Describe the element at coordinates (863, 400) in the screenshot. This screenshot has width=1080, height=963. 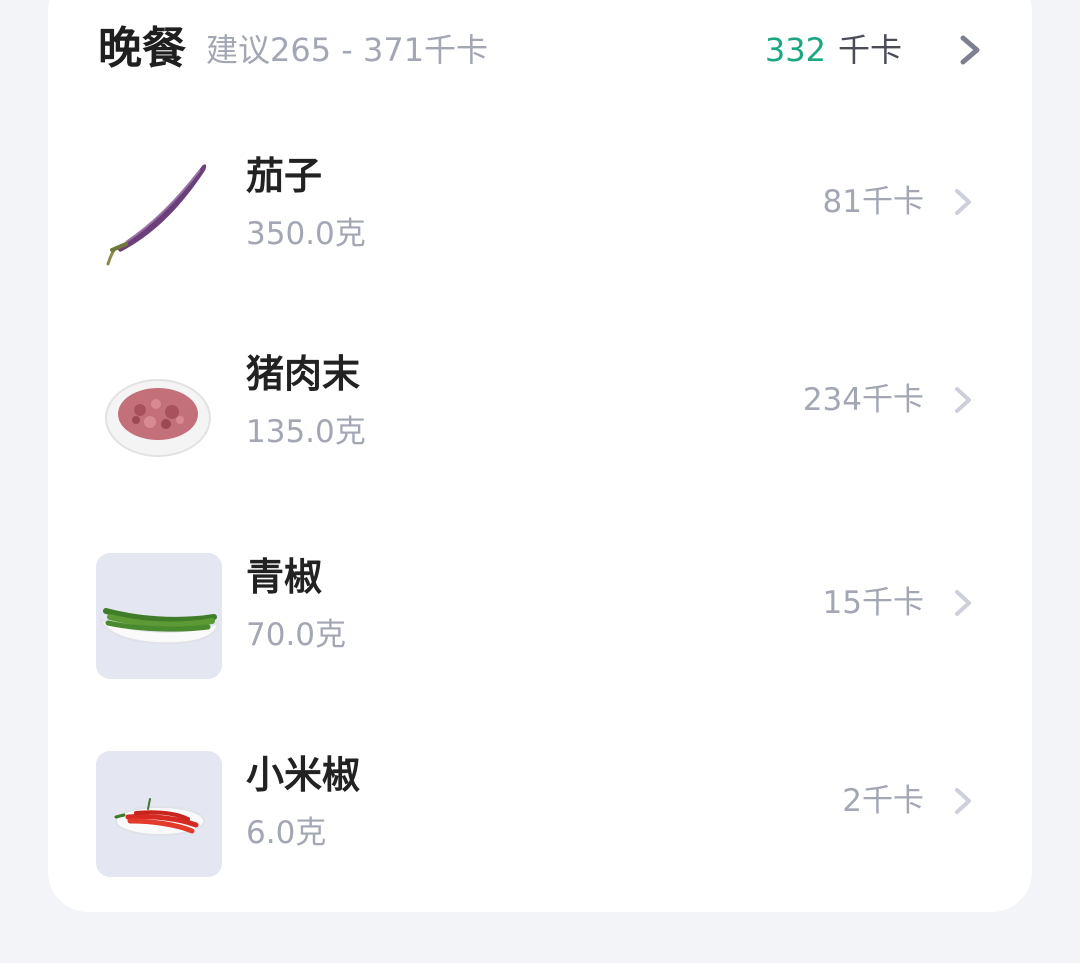
I see `food-calories: 234千卡` at that location.